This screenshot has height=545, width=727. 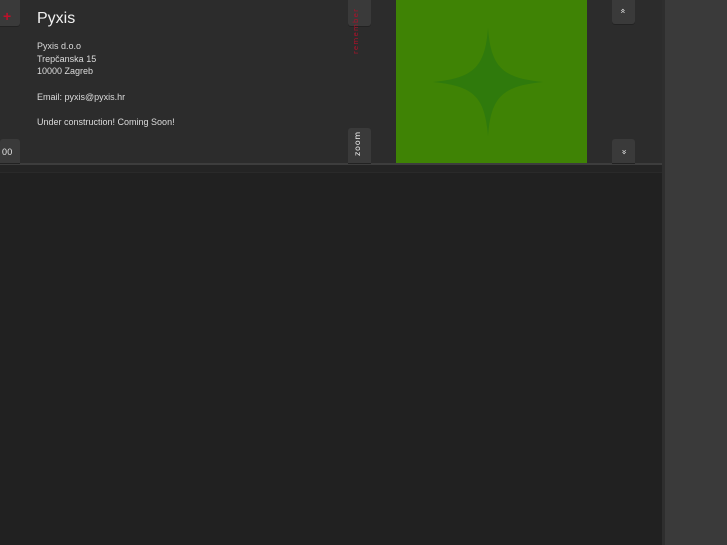 I want to click on preview-image, so click(x=491, y=81).